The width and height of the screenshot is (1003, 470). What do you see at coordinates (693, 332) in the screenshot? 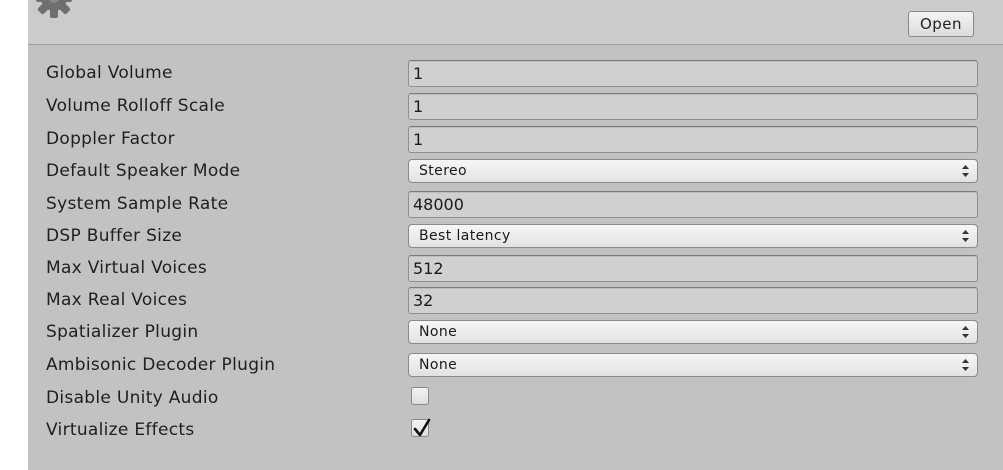
I see `spatializer-plugin-select: None` at bounding box center [693, 332].